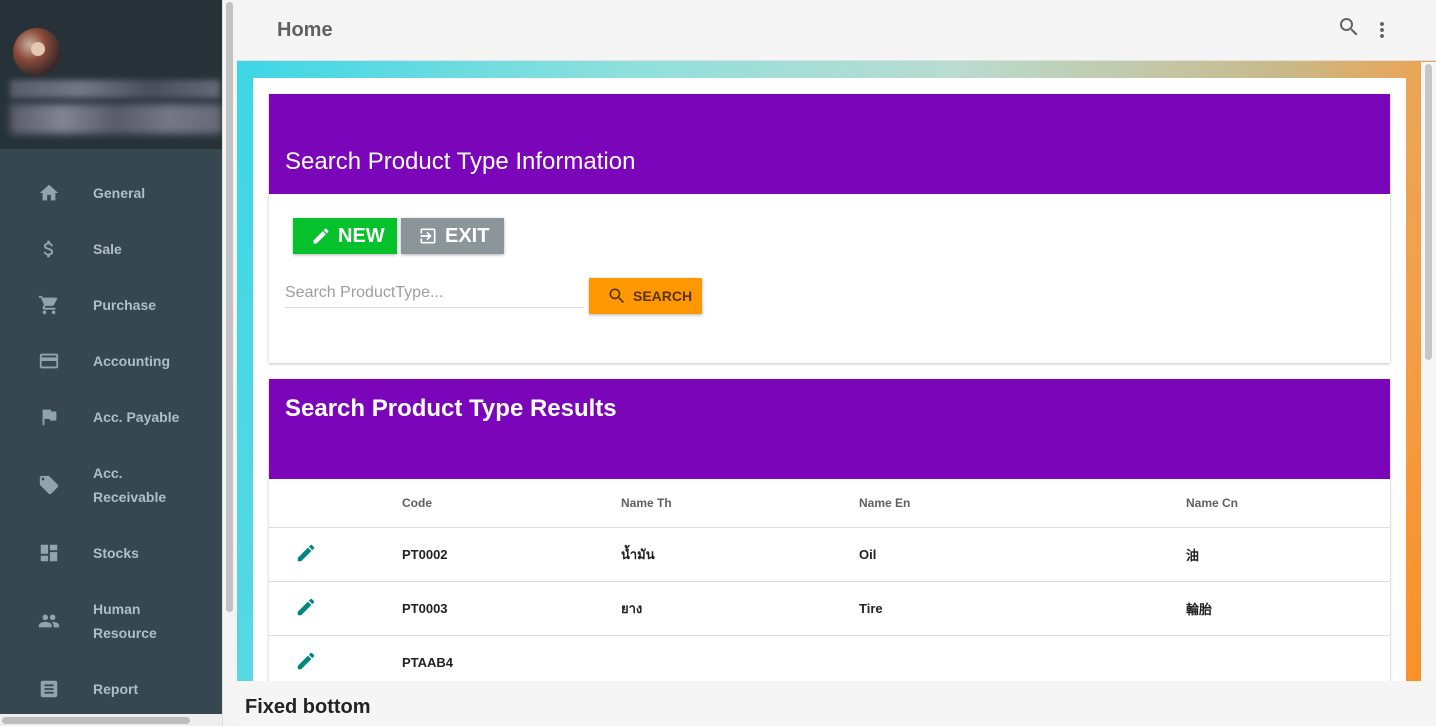 This screenshot has width=1436, height=726. What do you see at coordinates (1288, 608) in the screenshot?
I see `cell-name-cn: 輪胎` at bounding box center [1288, 608].